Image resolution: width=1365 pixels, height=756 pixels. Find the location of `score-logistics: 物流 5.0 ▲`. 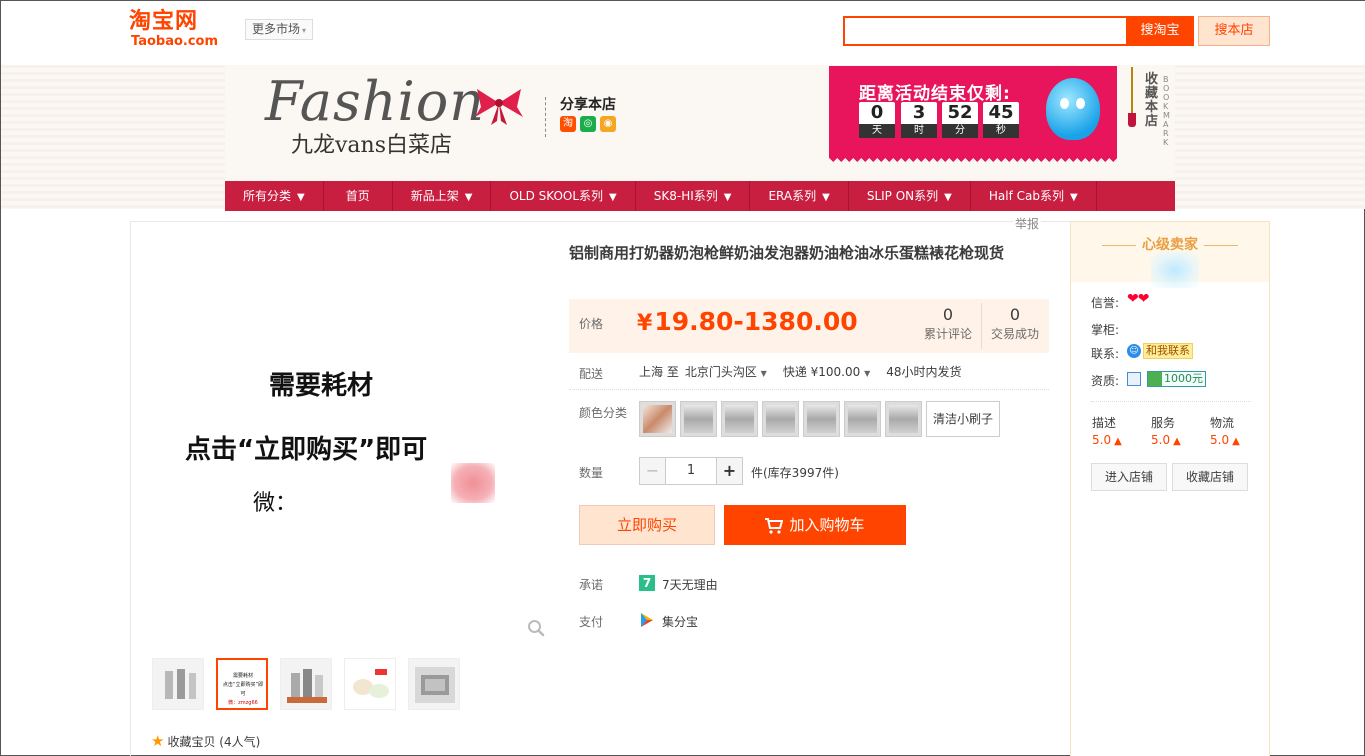

score-logistics: 物流 5.0 ▲ is located at coordinates (1225, 433).